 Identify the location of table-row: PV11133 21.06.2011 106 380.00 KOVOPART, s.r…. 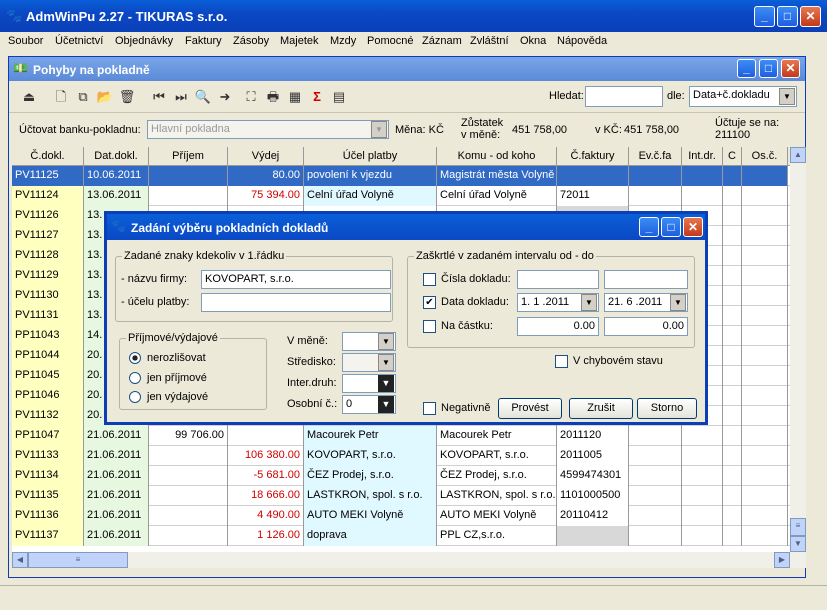
(401, 456).